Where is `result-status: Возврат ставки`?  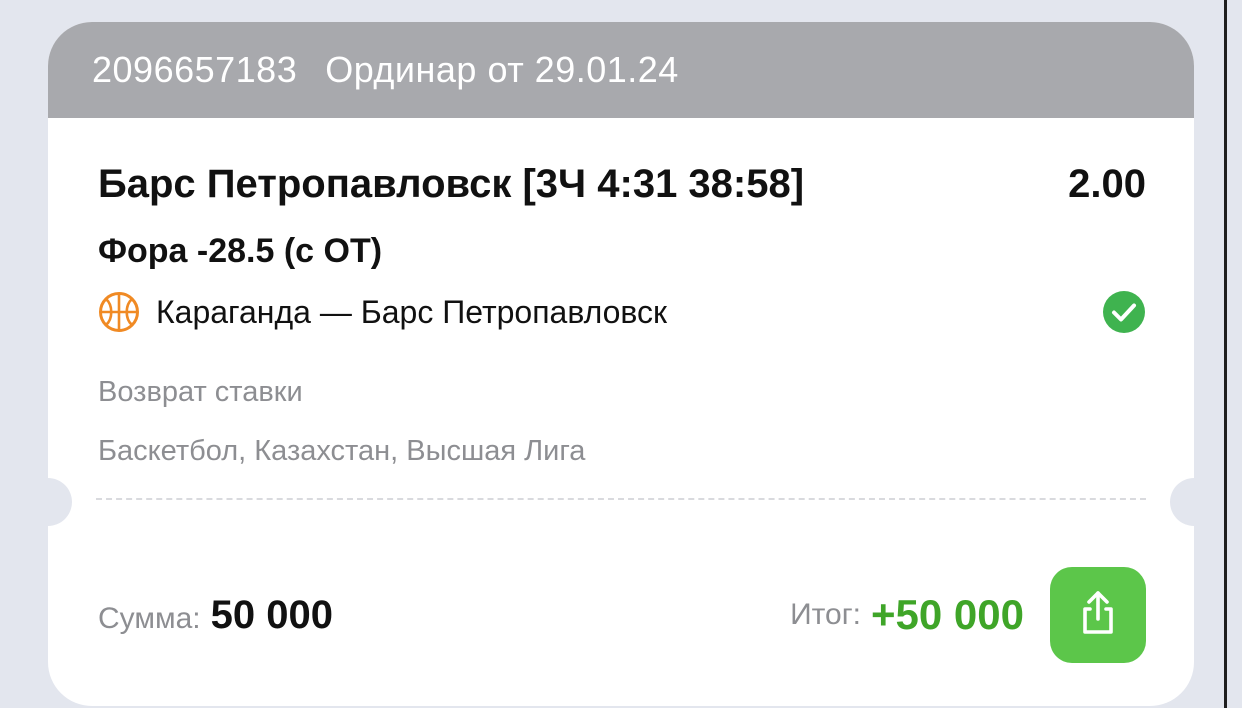 result-status: Возврат ставки is located at coordinates (200, 392).